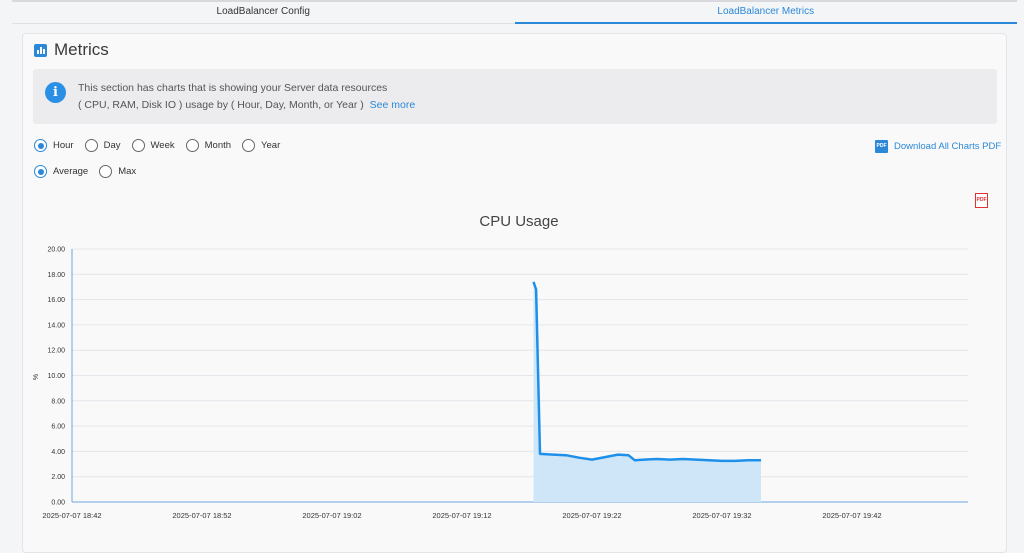  What do you see at coordinates (851, 515) in the screenshot?
I see `x-tick-label: 2025-07-07 19:42` at bounding box center [851, 515].